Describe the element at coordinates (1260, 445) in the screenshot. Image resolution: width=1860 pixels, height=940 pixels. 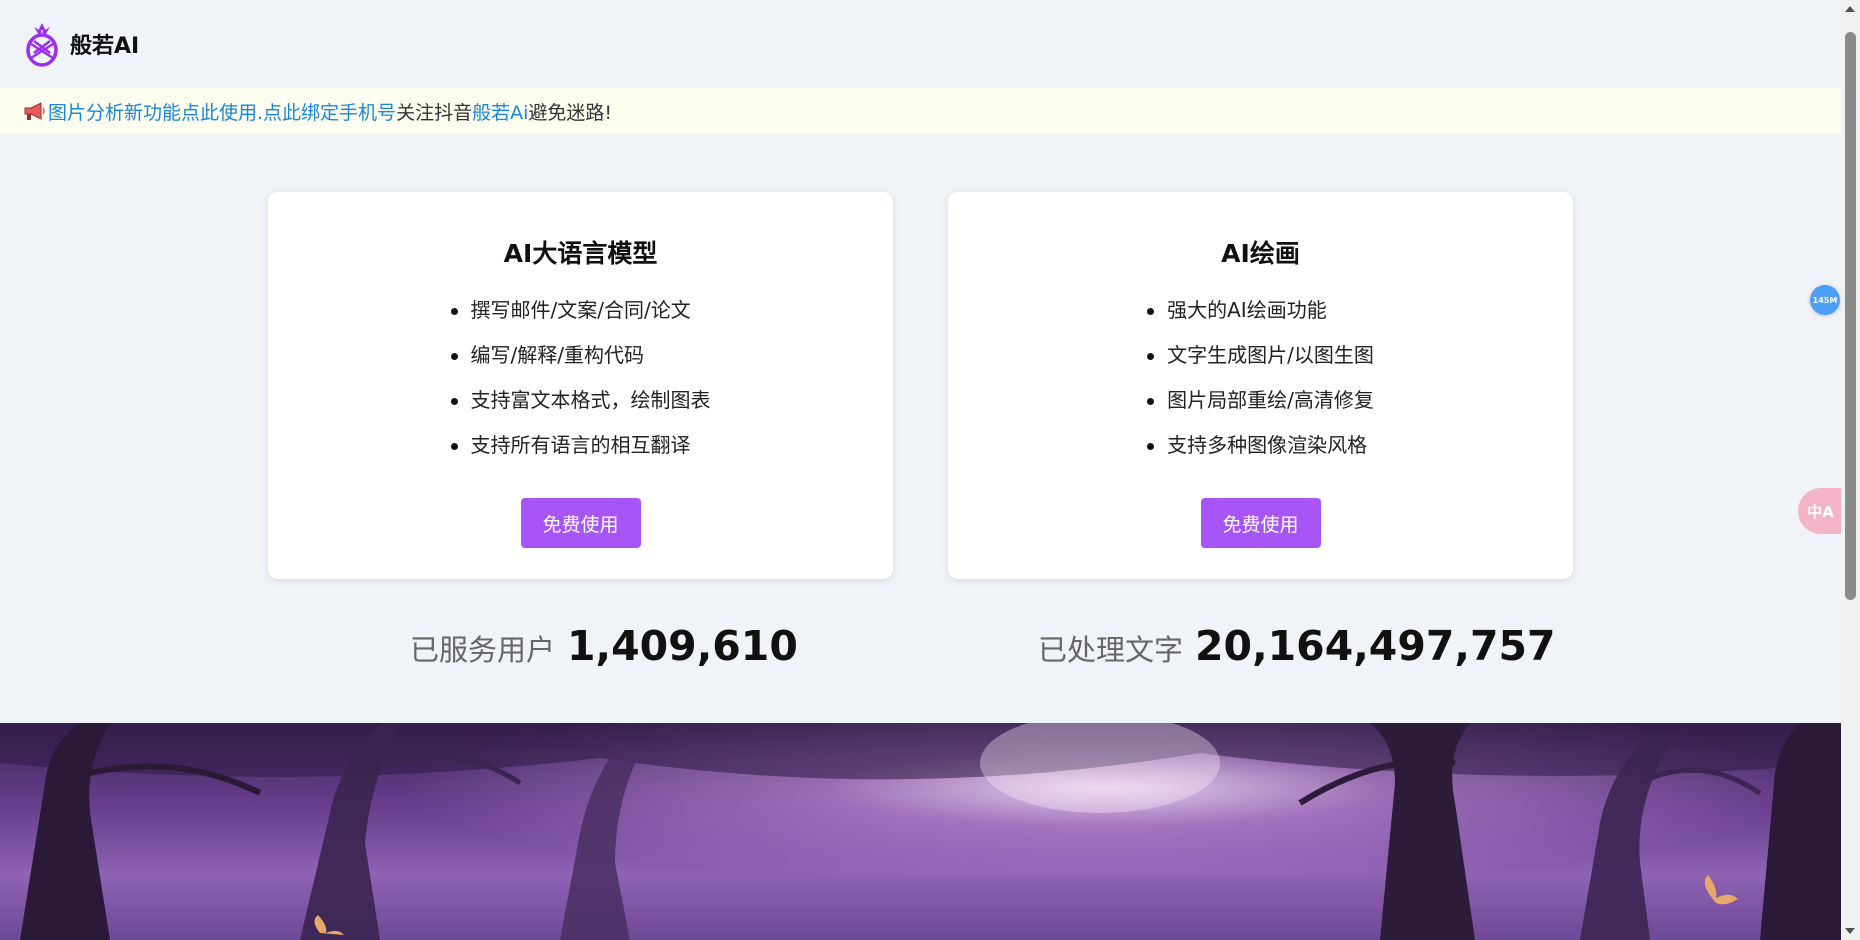
I see `feature-item: 支持多种图像渲染风格` at that location.